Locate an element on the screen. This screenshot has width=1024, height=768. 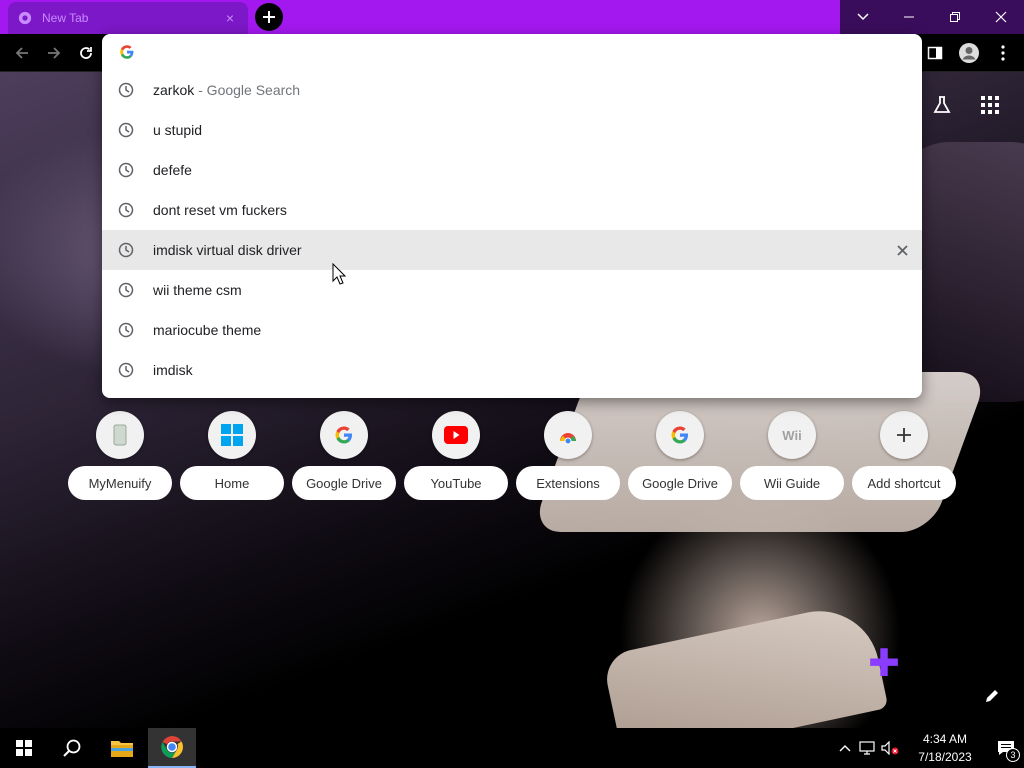
wii-icon-text: Wii is located at coordinates (792, 435).